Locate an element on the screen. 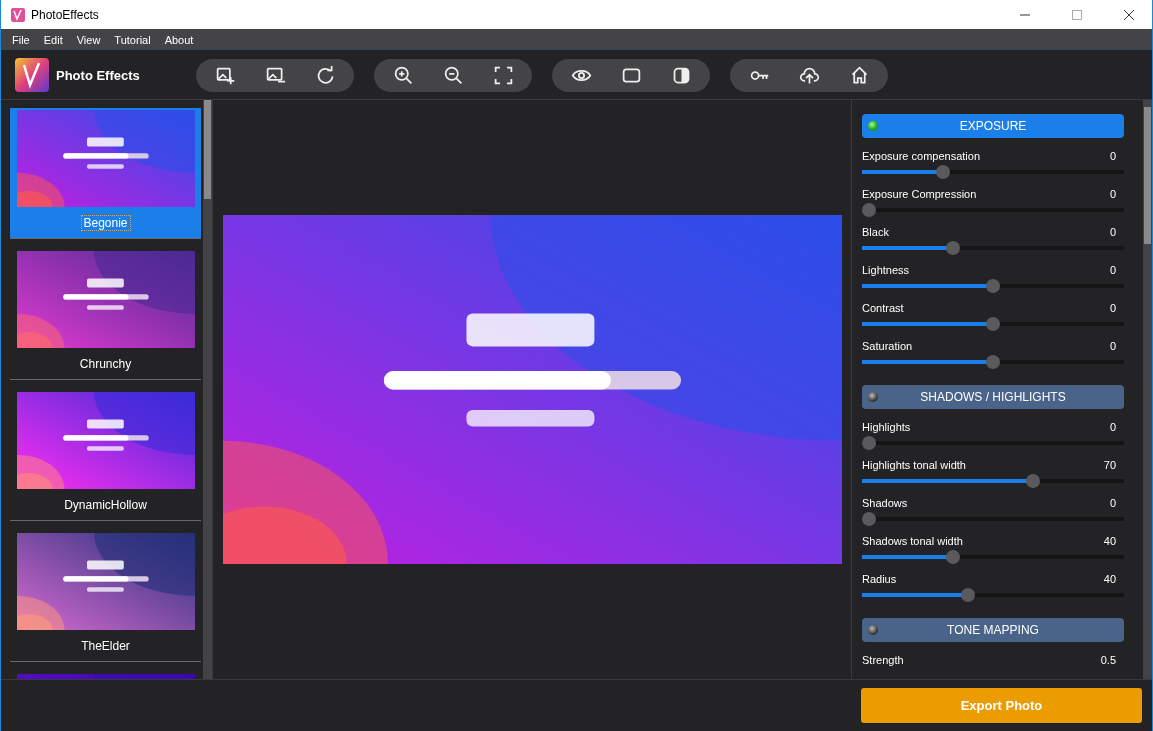 This screenshot has width=1153, height=731. slider-label: Shadows tonal width is located at coordinates (912, 541).